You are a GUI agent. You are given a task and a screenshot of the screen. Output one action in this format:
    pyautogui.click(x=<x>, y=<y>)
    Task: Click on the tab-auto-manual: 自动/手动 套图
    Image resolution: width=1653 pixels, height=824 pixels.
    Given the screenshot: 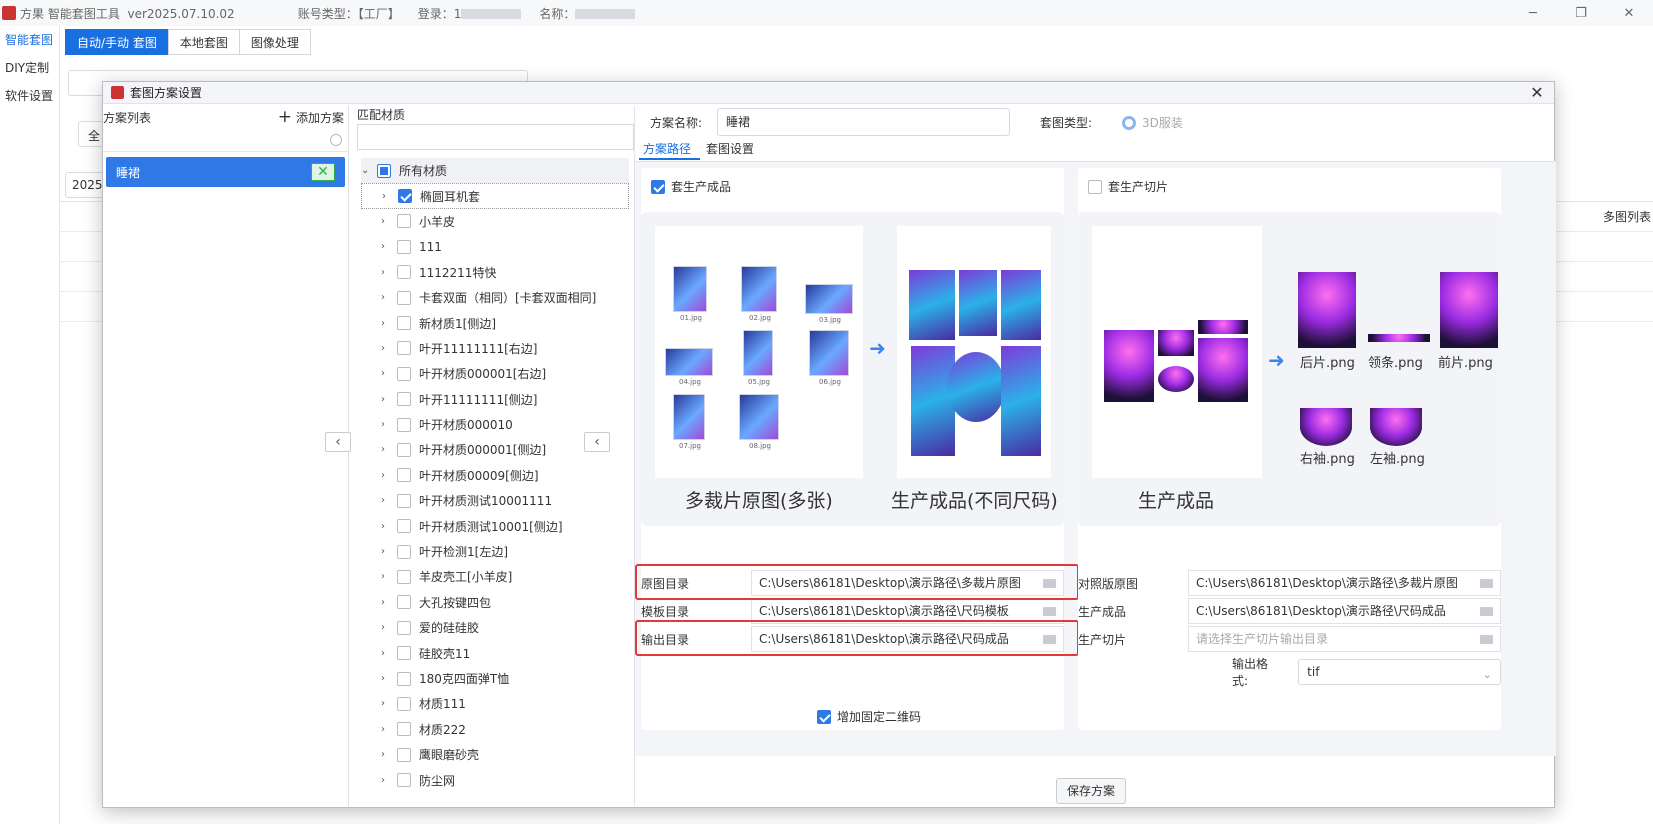 What is the action you would take?
    pyautogui.click(x=117, y=42)
    